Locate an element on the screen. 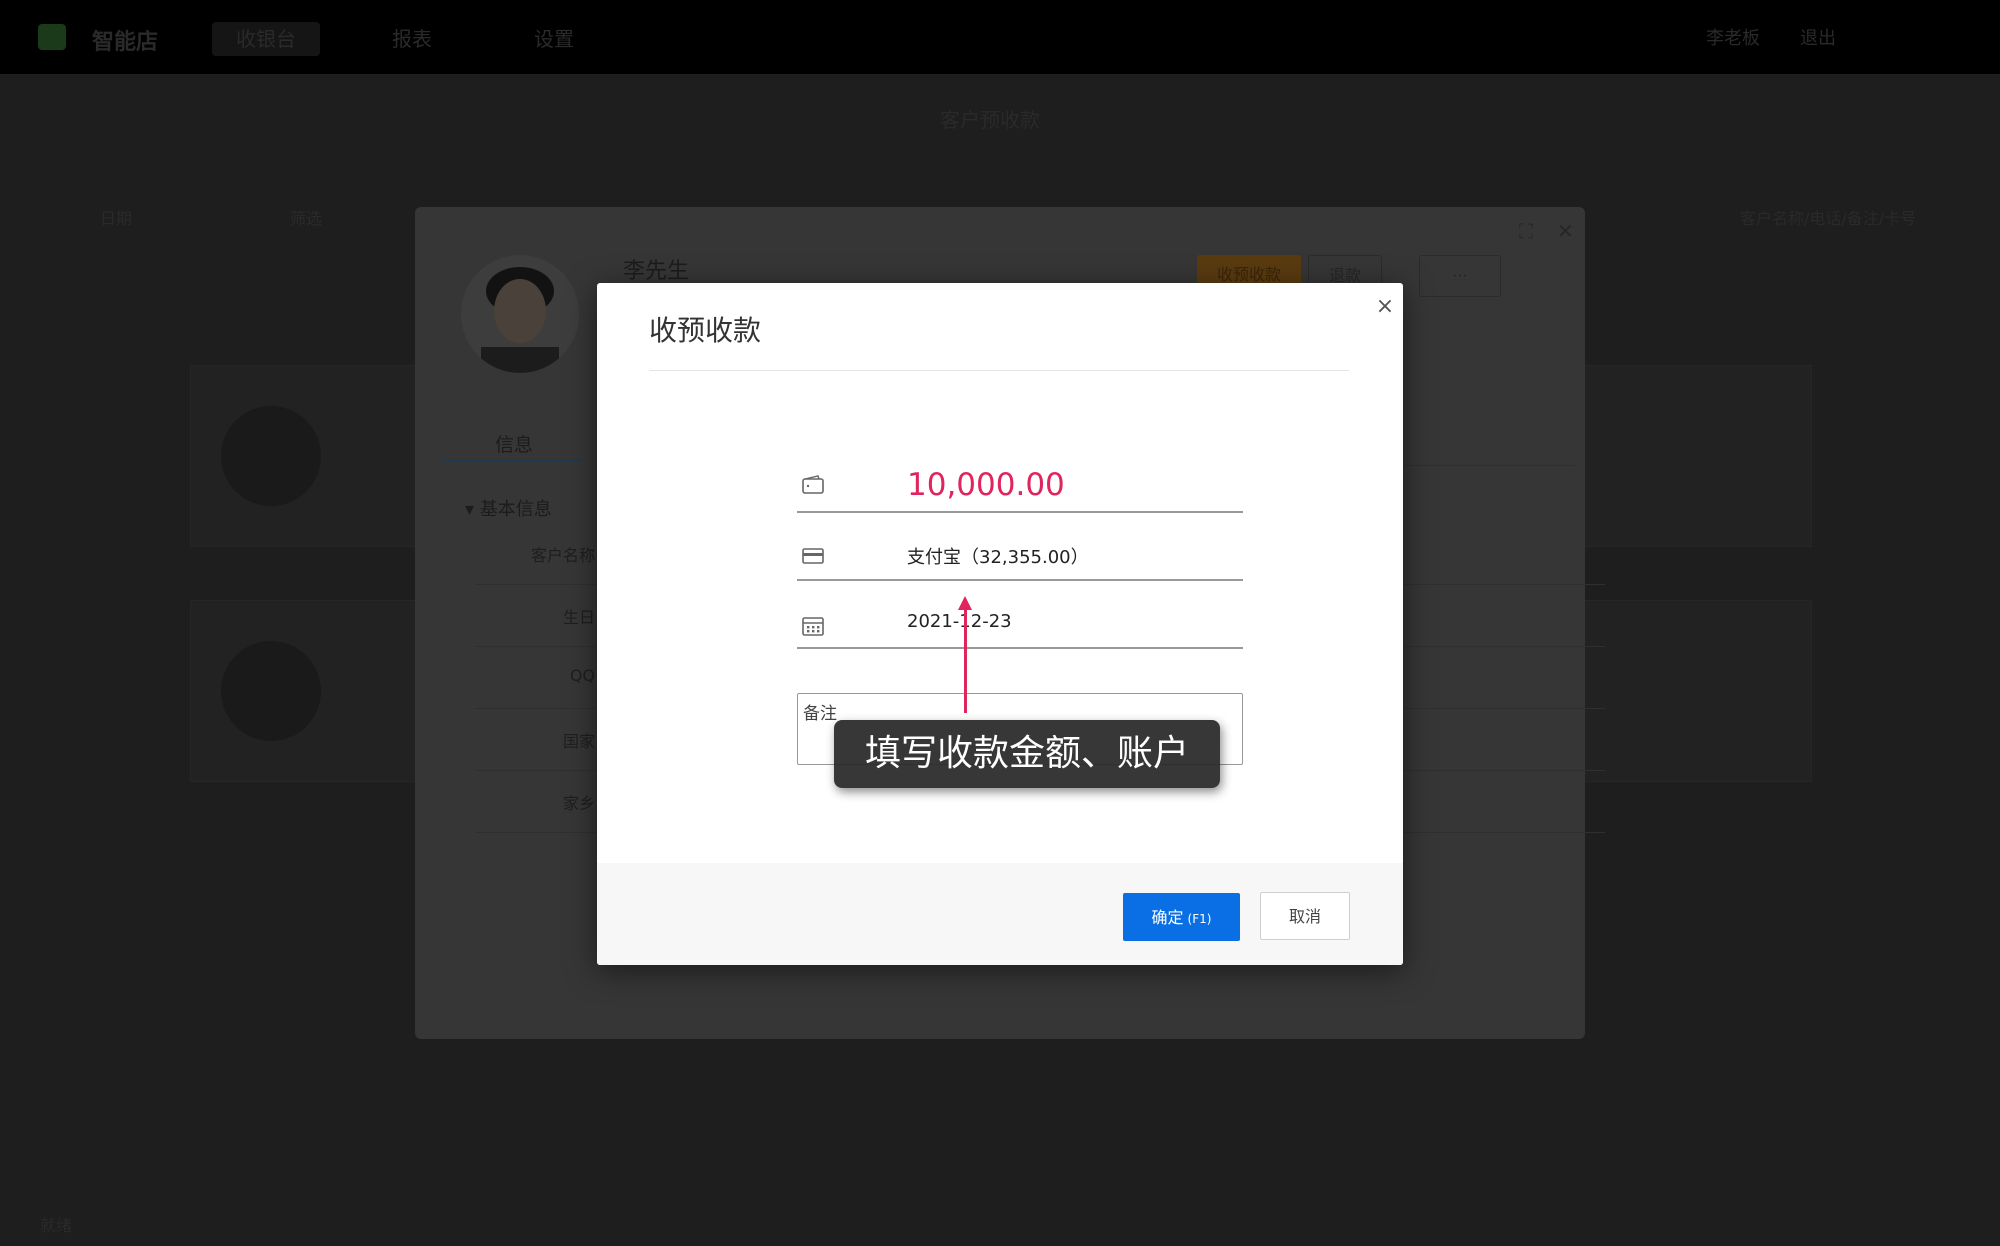 Image resolution: width=2000 pixels, height=1246 pixels. logout-link: 退出 is located at coordinates (1818, 37).